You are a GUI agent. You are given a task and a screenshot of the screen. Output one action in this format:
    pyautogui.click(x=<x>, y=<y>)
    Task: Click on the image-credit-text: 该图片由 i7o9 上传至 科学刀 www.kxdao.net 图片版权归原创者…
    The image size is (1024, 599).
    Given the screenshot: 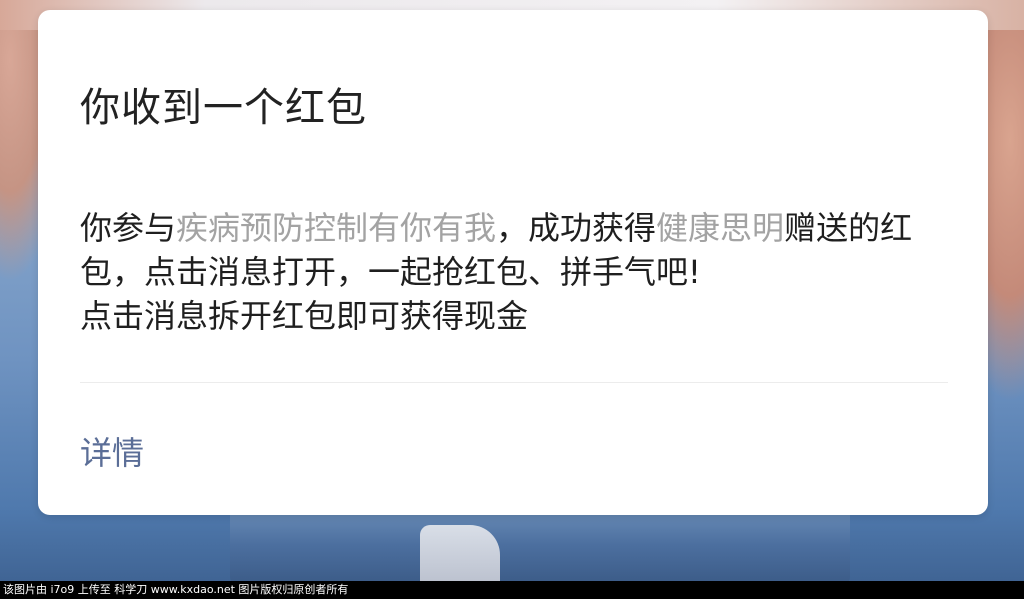 What is the action you would take?
    pyautogui.click(x=176, y=589)
    